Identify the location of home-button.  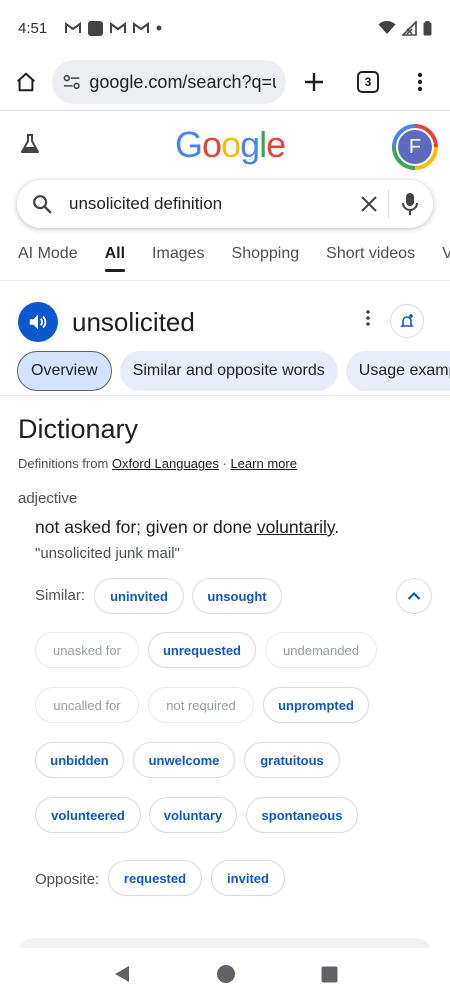
(26, 82).